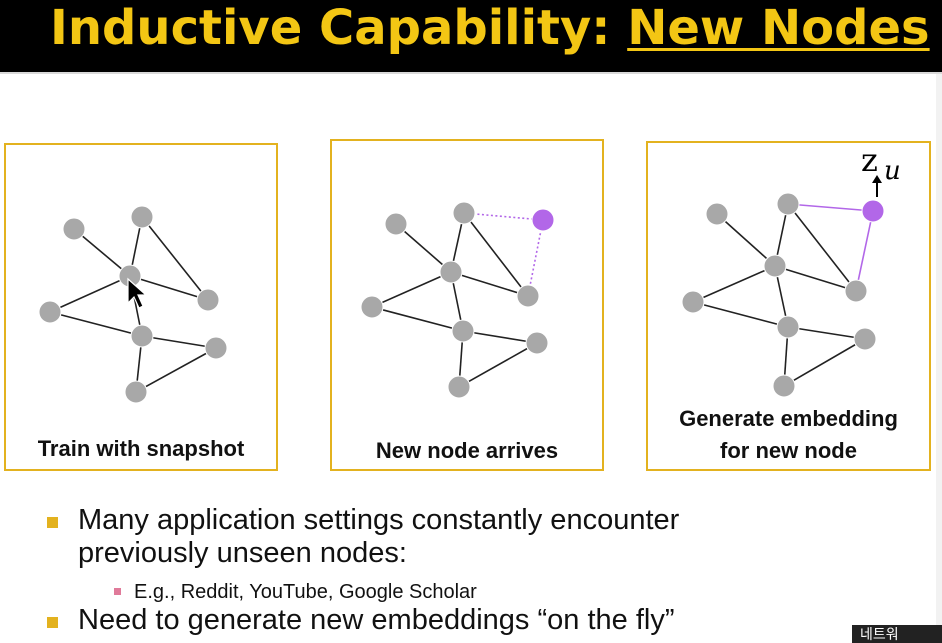 This screenshot has width=942, height=643. What do you see at coordinates (117, 591) in the screenshot?
I see `sub-bullet-marker` at bounding box center [117, 591].